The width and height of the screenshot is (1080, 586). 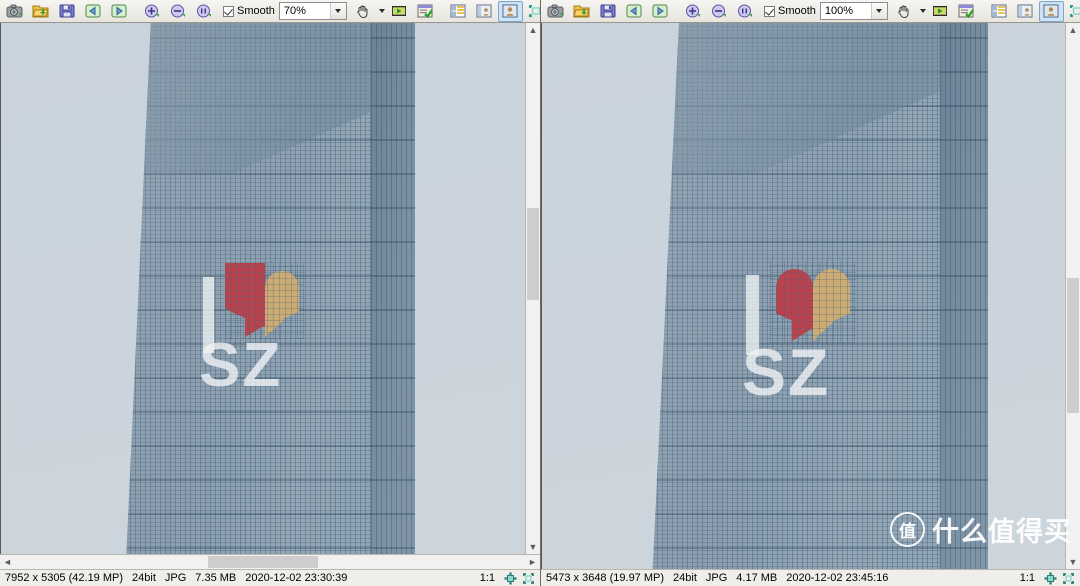 I want to click on status-dimensions: 7952 x 5305 (42.19 MP), so click(x=64, y=578).